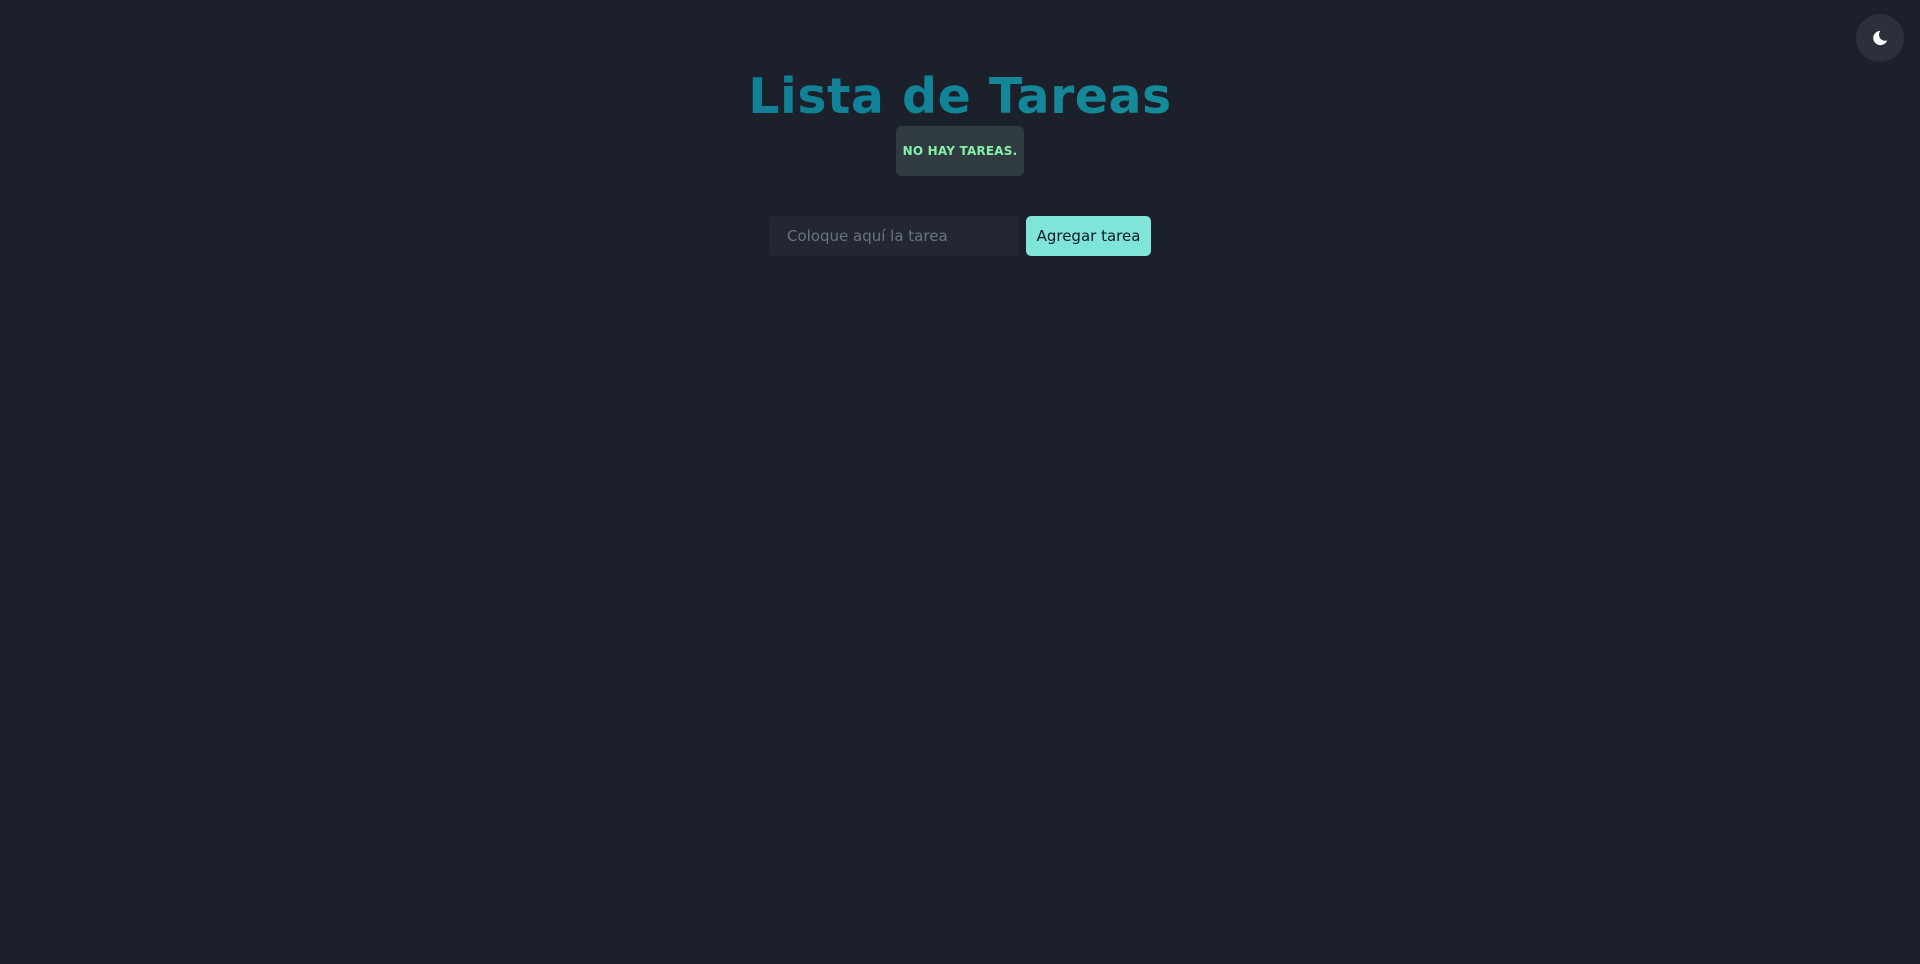 Image resolution: width=1920 pixels, height=964 pixels. I want to click on add-task-button: Agregar tarea, so click(1088, 236).